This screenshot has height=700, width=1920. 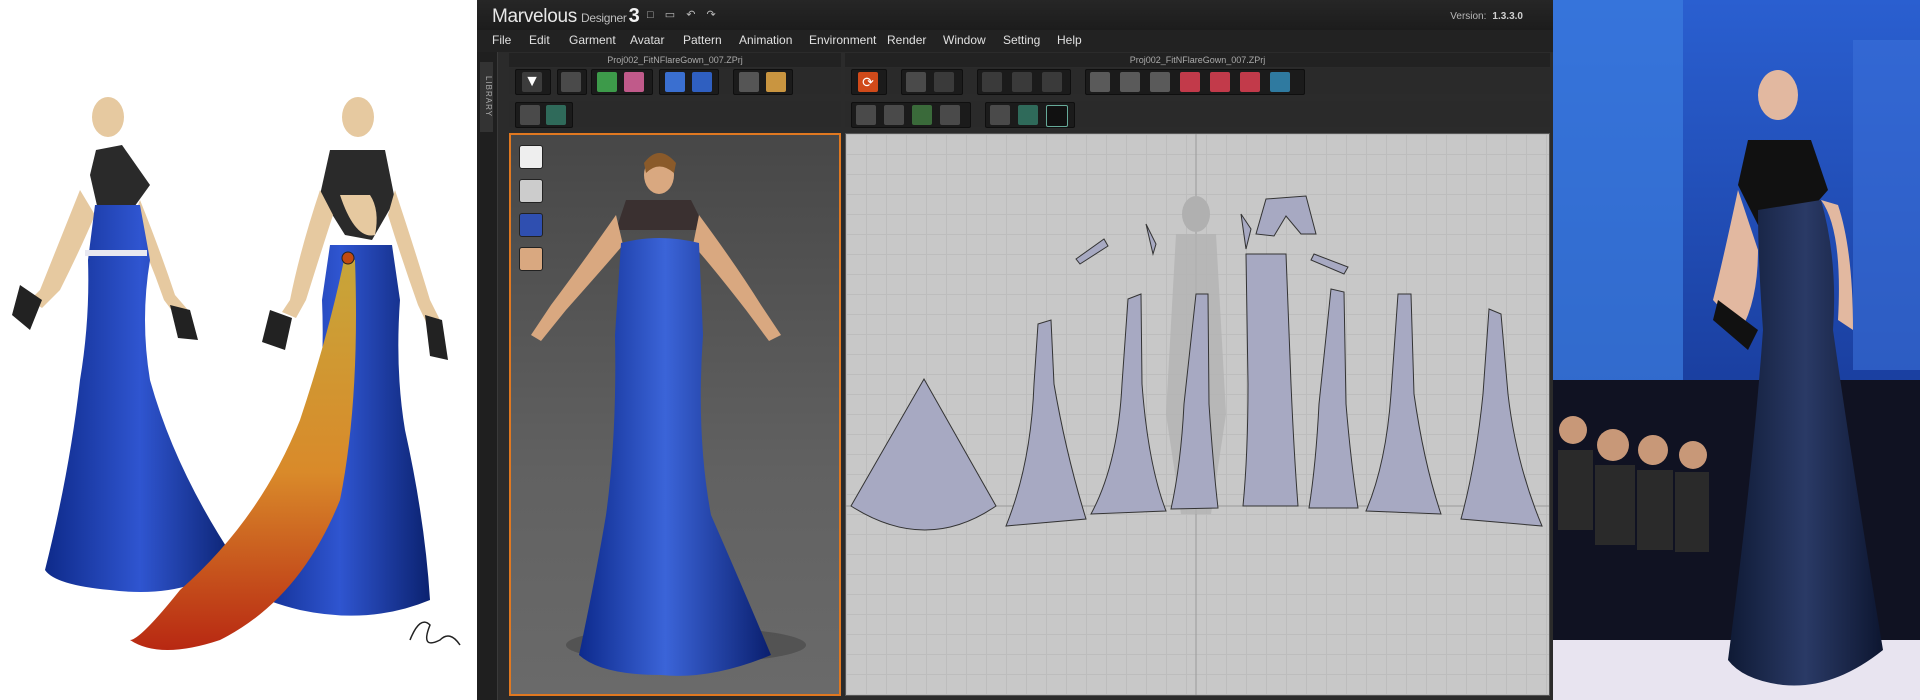 I want to click on app-logo: Marvelous Designer 3, so click(x=566, y=16).